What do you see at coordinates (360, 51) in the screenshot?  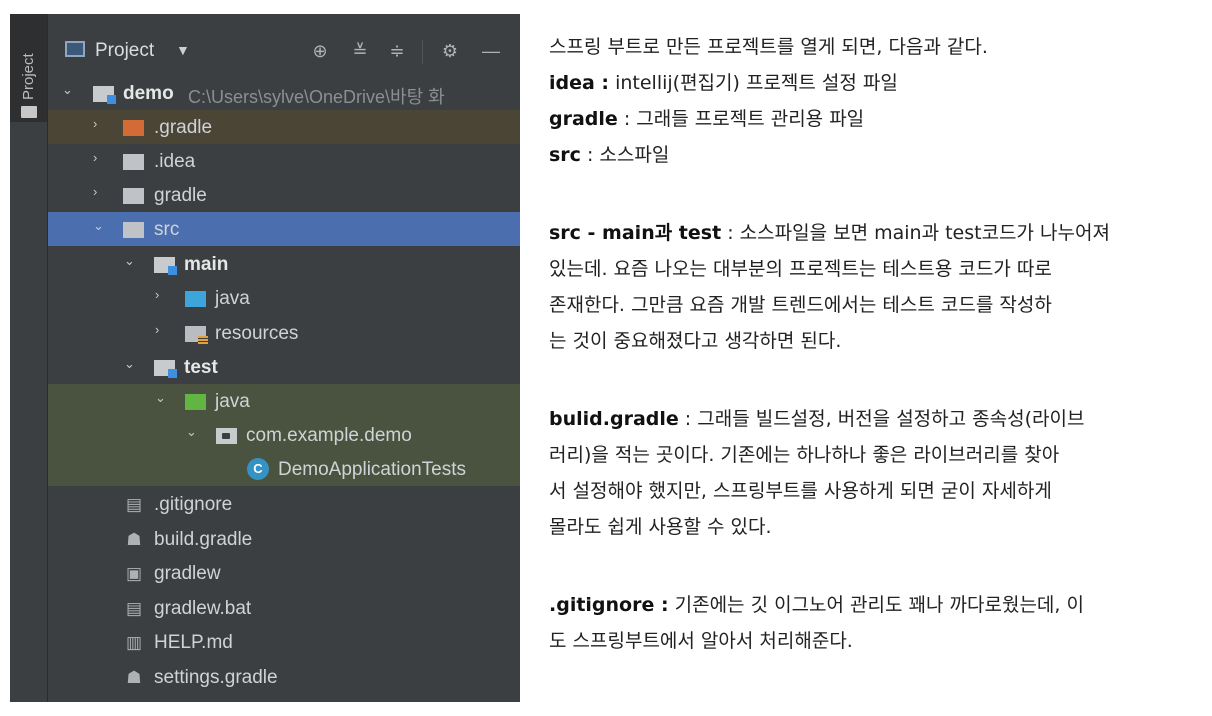 I see `expand-all-icon: ≚` at bounding box center [360, 51].